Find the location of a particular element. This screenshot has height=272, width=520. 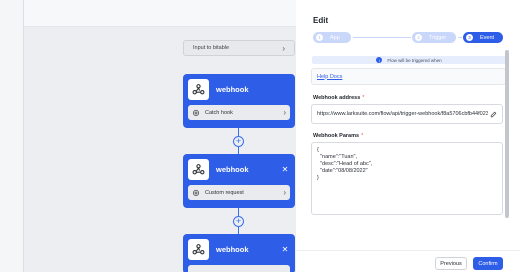

webhook-node-action: Catch hook › is located at coordinates (239, 112).